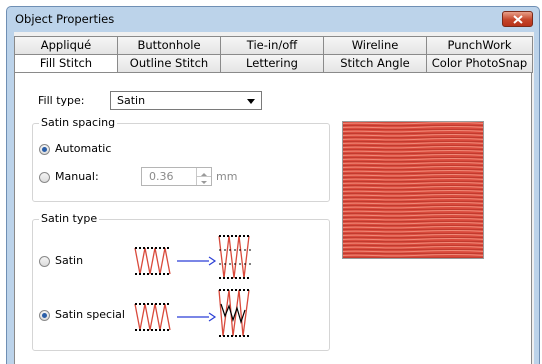 The height and width of the screenshot is (364, 542). I want to click on tab-tie-in-off: Tie-in/off, so click(272, 45).